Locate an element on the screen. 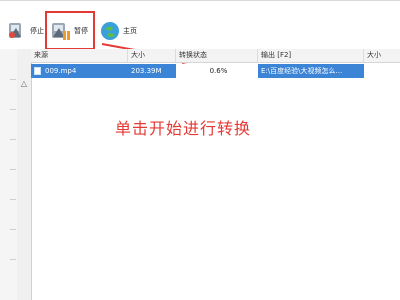 The height and width of the screenshot is (300, 400). vertical-scrollbar: △ is located at coordinates (24, 174).